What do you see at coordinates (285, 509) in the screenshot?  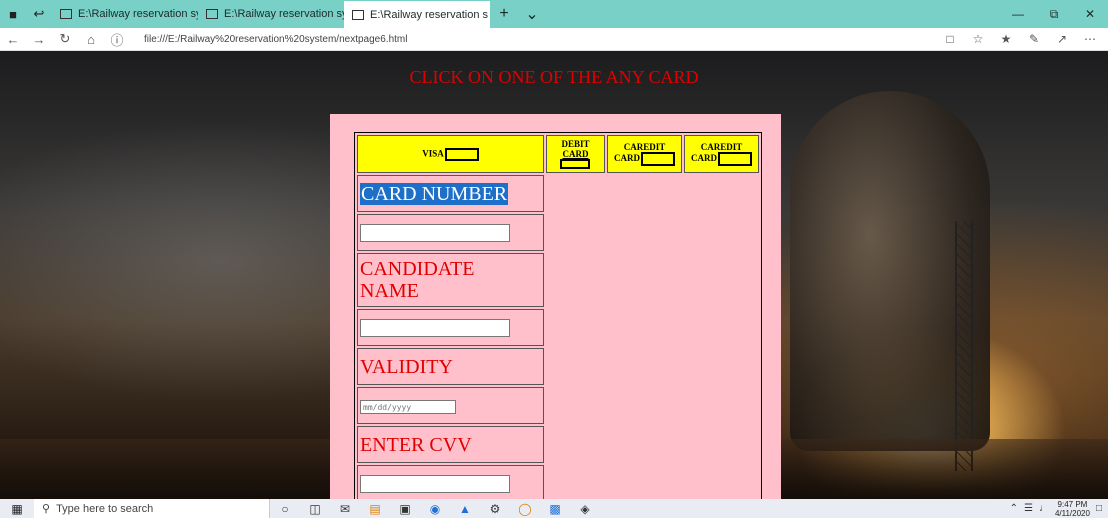 I see `cortana-icon: ○` at bounding box center [285, 509].